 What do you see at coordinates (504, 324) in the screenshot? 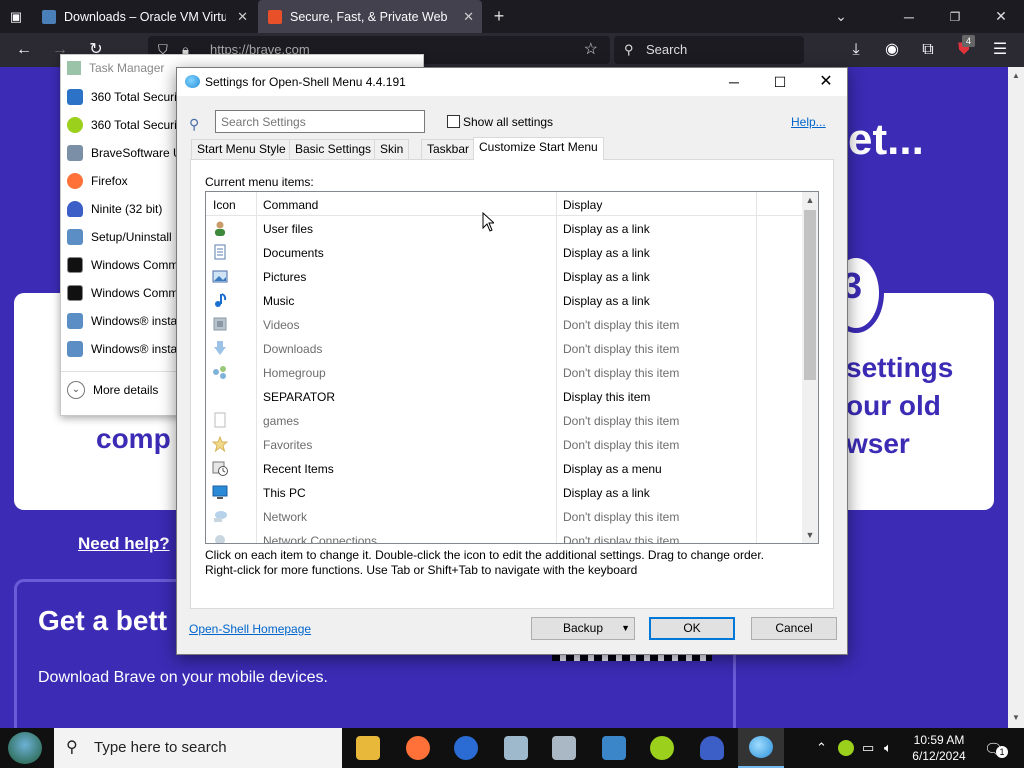
I see `menu-item-row: Videos Don't display this item` at bounding box center [504, 324].